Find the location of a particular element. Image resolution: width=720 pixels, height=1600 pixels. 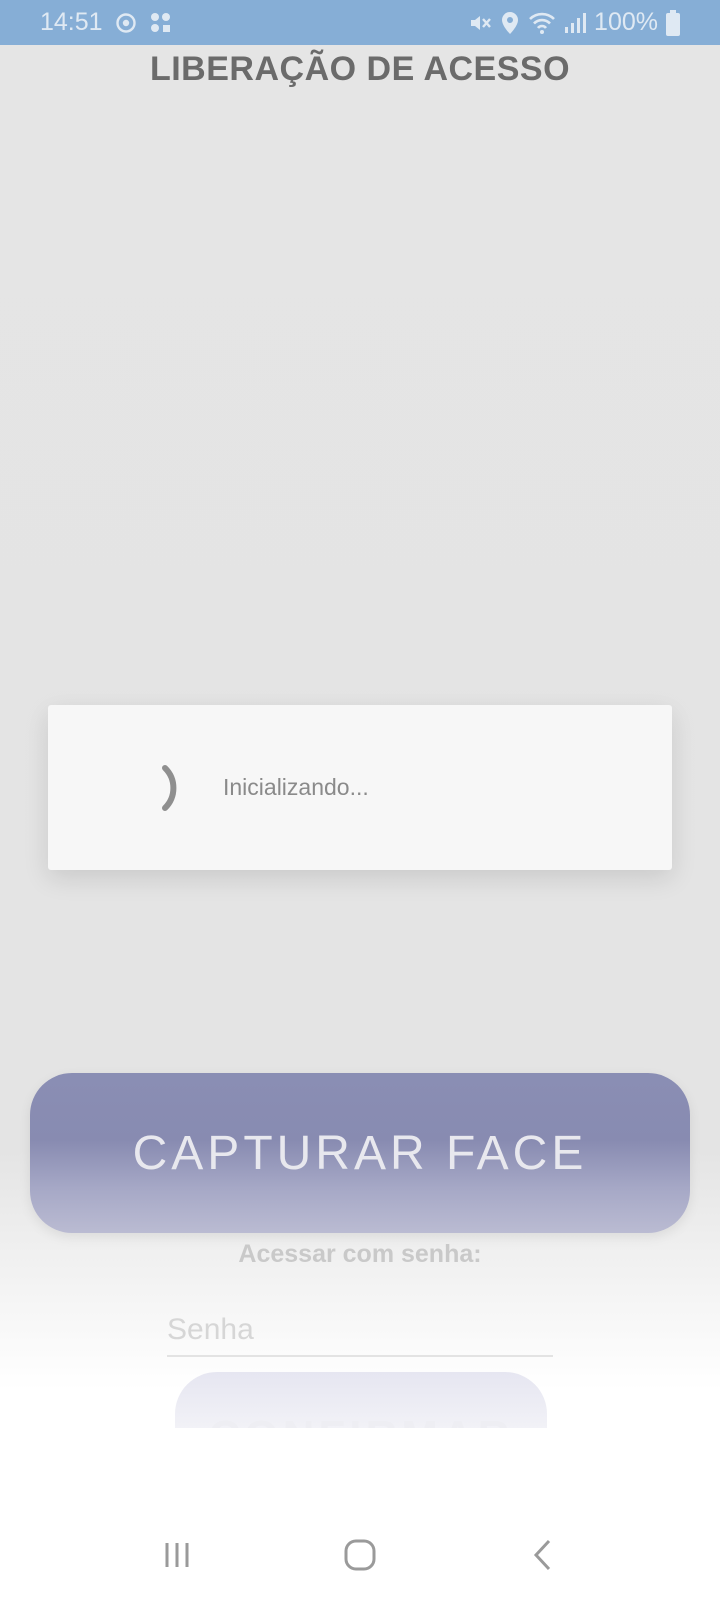

status-time: 14:51 is located at coordinates (71, 22).